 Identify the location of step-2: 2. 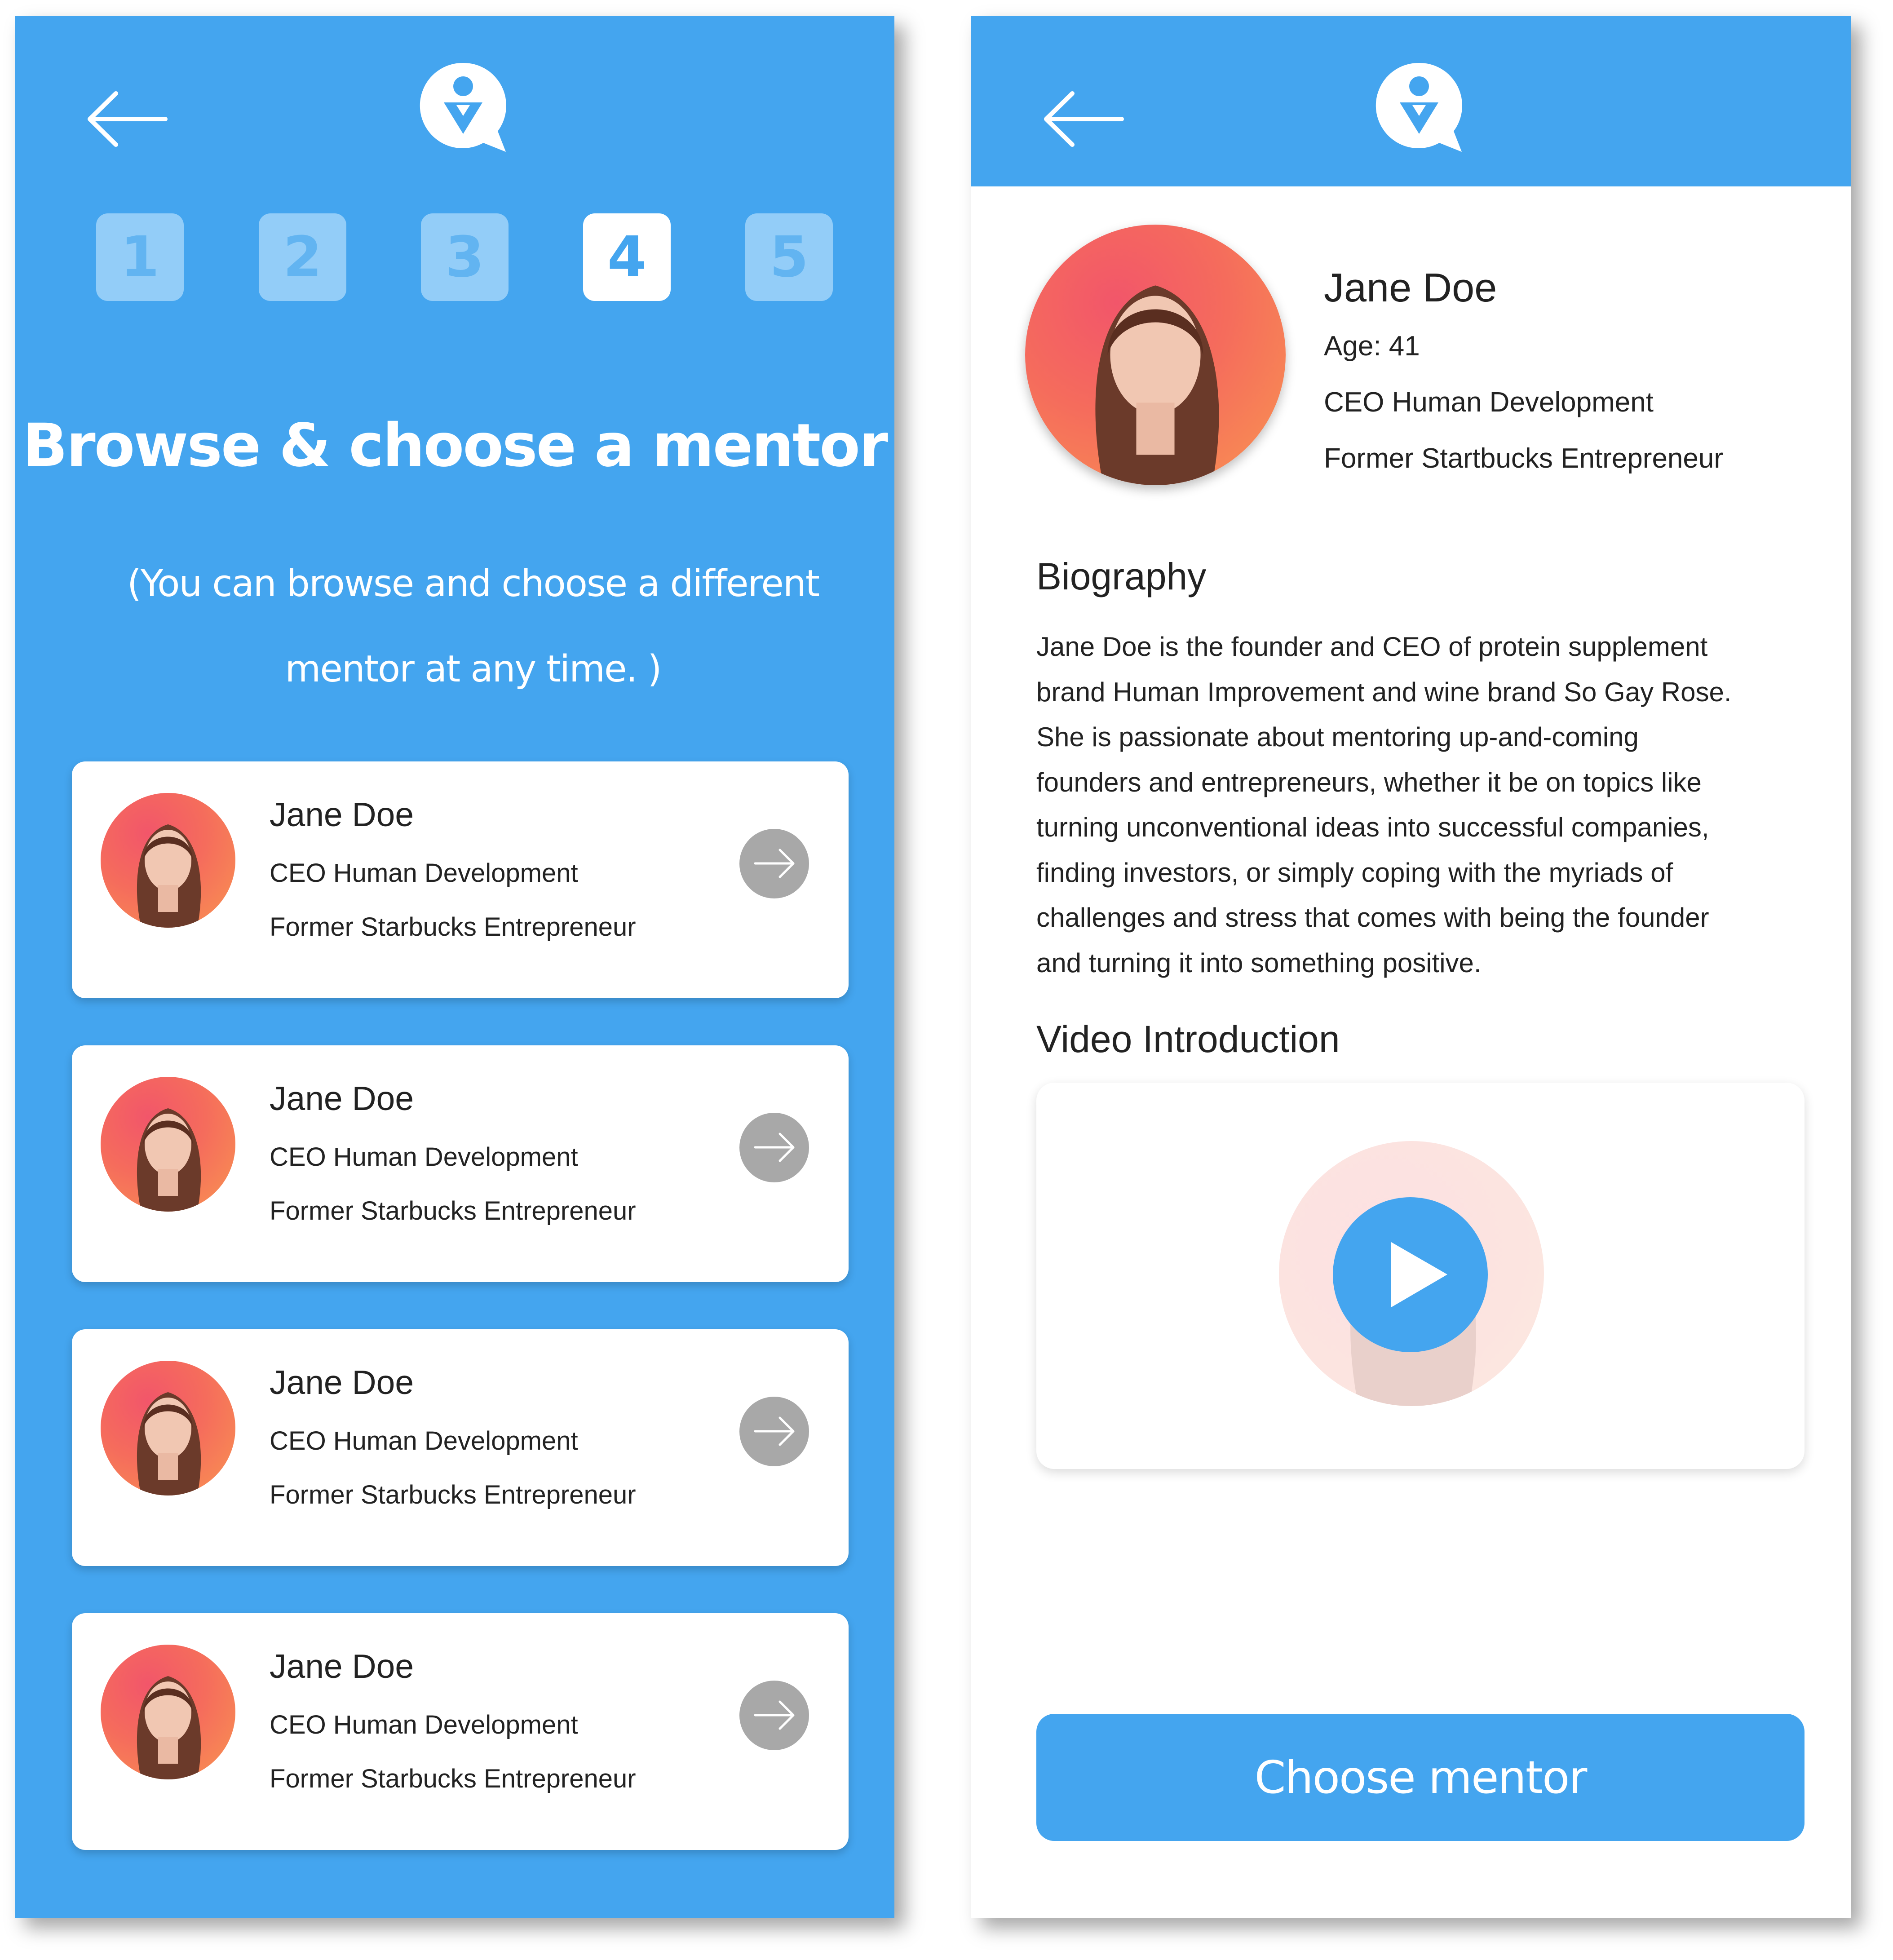
(302, 257).